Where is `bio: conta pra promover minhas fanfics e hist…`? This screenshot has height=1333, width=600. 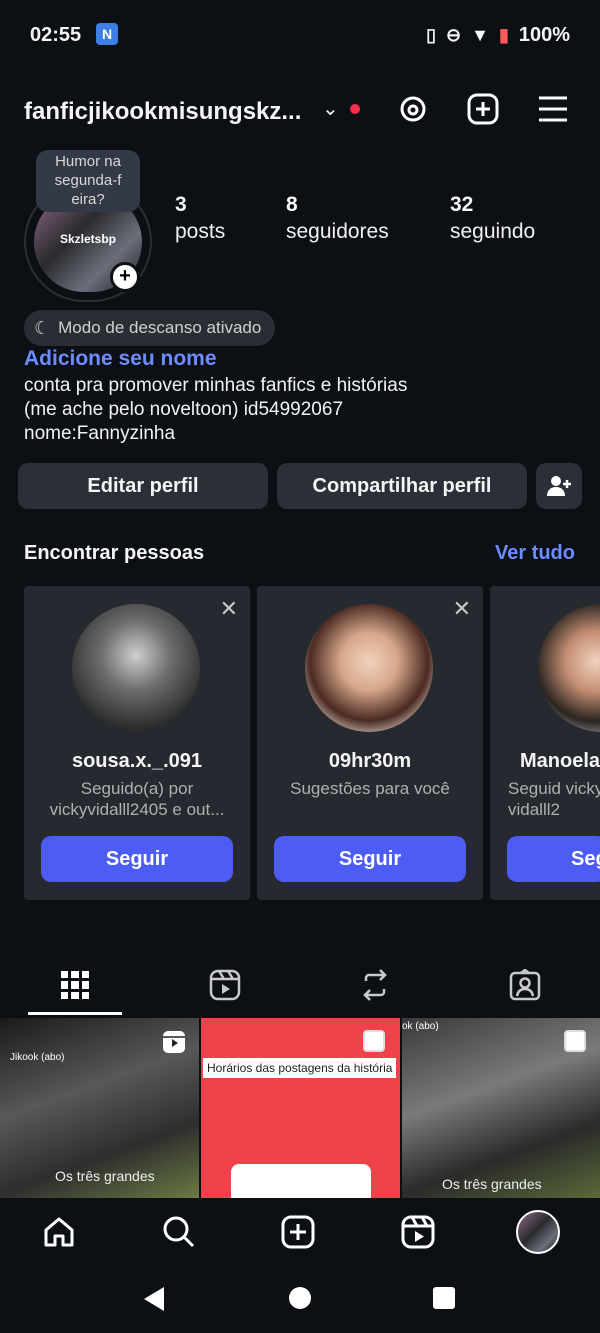 bio: conta pra promover minhas fanfics e hist… is located at coordinates (215, 410).